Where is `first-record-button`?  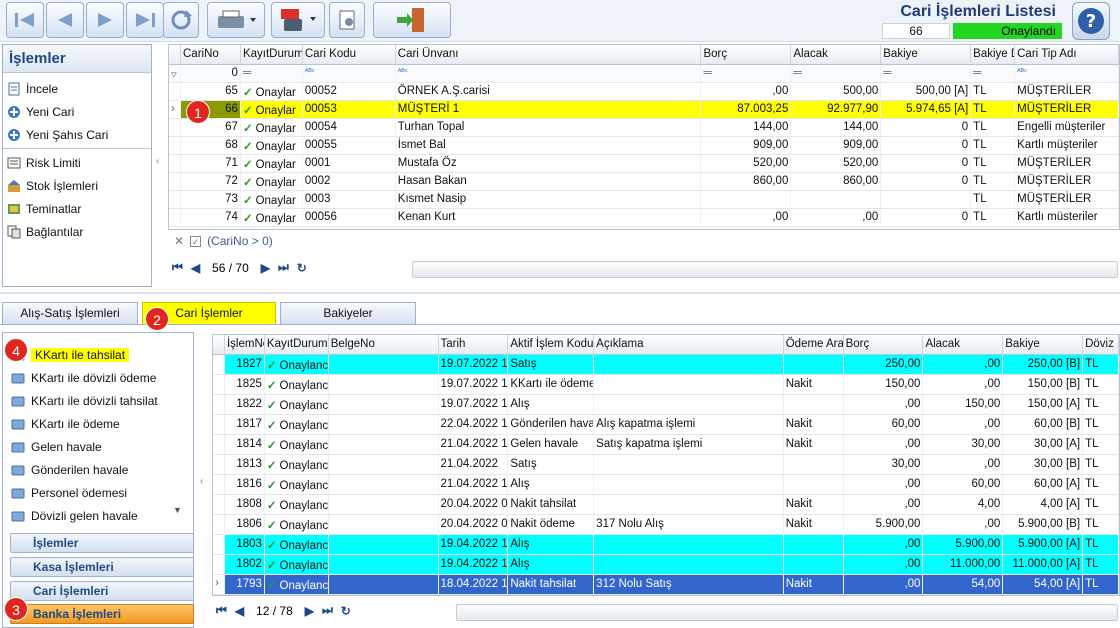
first-record-button is located at coordinates (25, 20).